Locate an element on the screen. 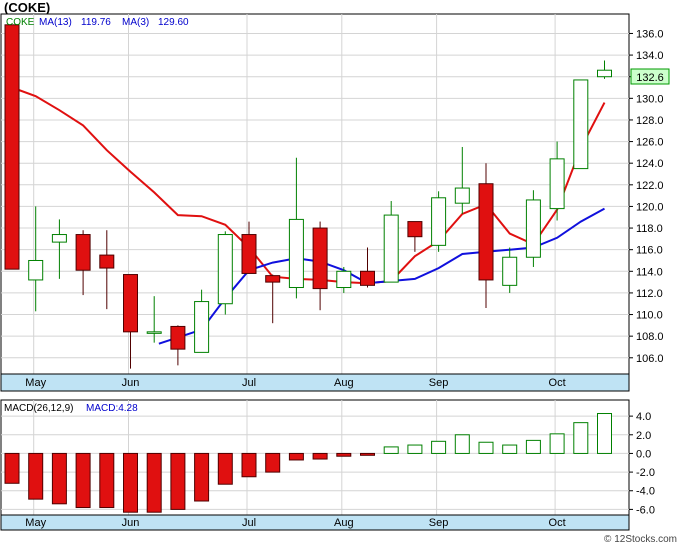 This screenshot has height=546, width=680. macd-y-axis: 4.0 2.0 0.0 -2.0 -4.0 -6.0 is located at coordinates (642, 463).